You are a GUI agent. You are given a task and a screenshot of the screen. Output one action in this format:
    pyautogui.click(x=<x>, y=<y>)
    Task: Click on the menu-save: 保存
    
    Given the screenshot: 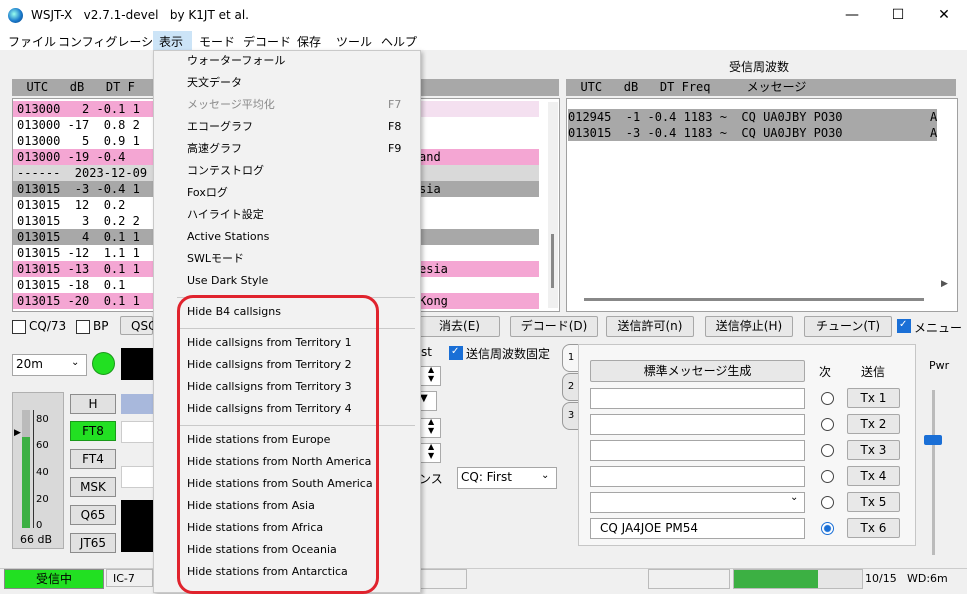 What is the action you would take?
    pyautogui.click(x=309, y=41)
    